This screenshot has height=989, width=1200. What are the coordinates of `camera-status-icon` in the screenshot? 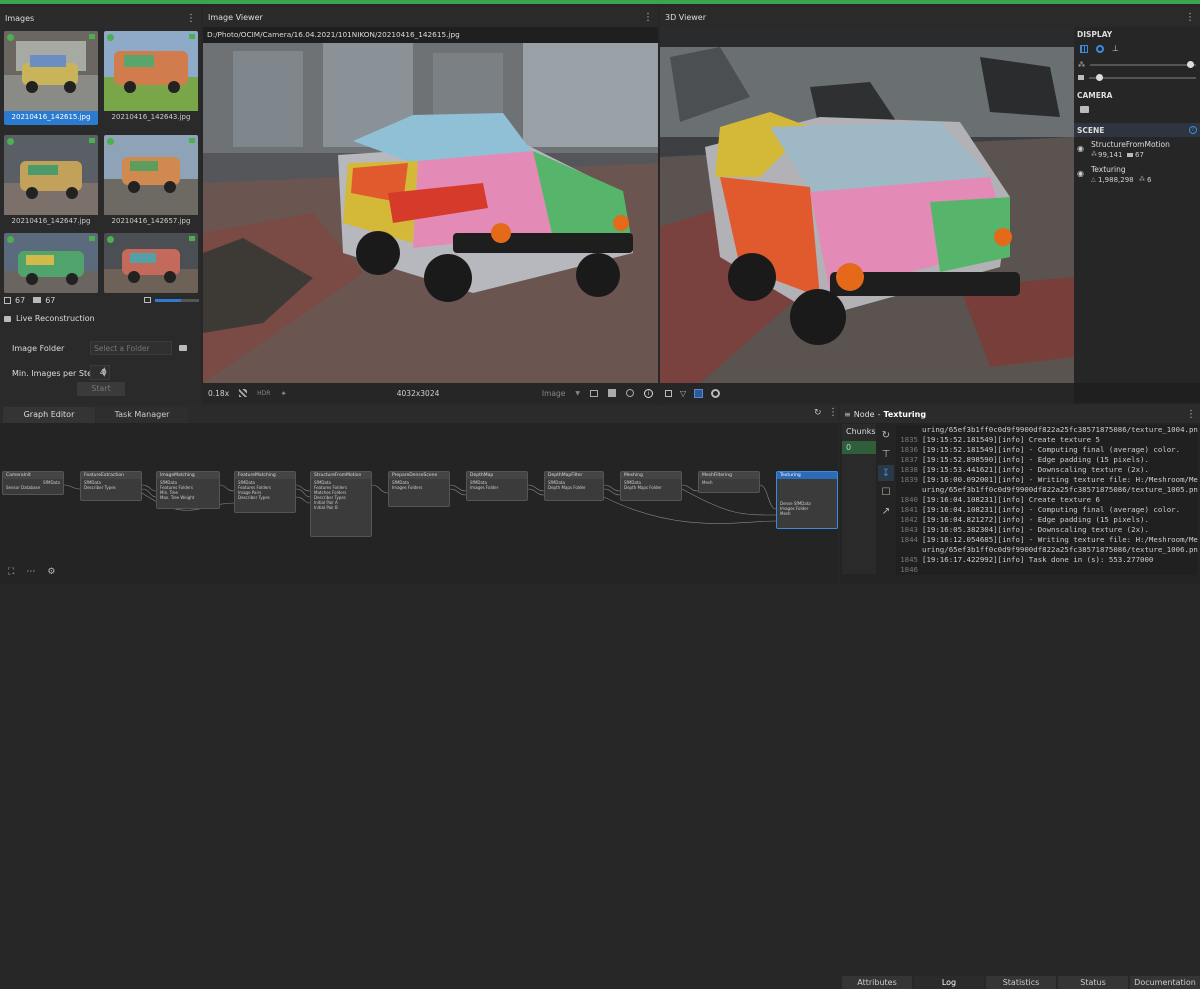 It's located at (92, 140).